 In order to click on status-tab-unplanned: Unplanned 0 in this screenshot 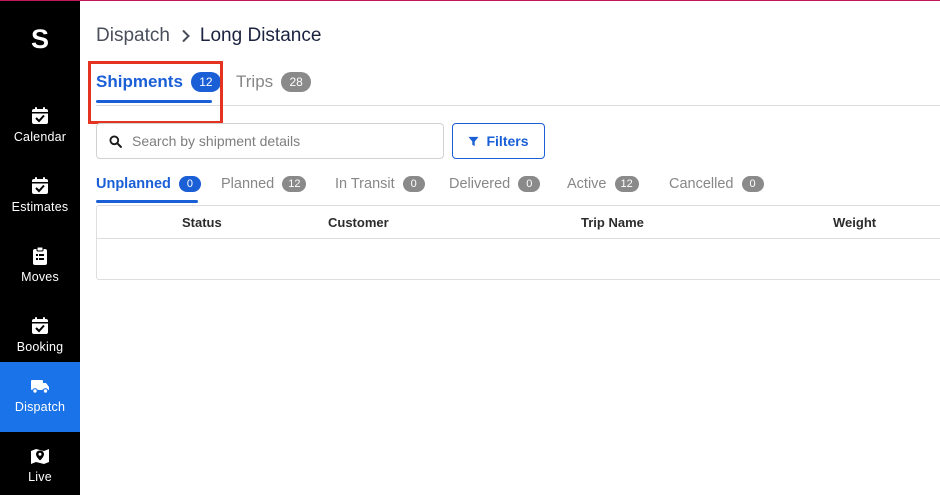, I will do `click(148, 184)`.